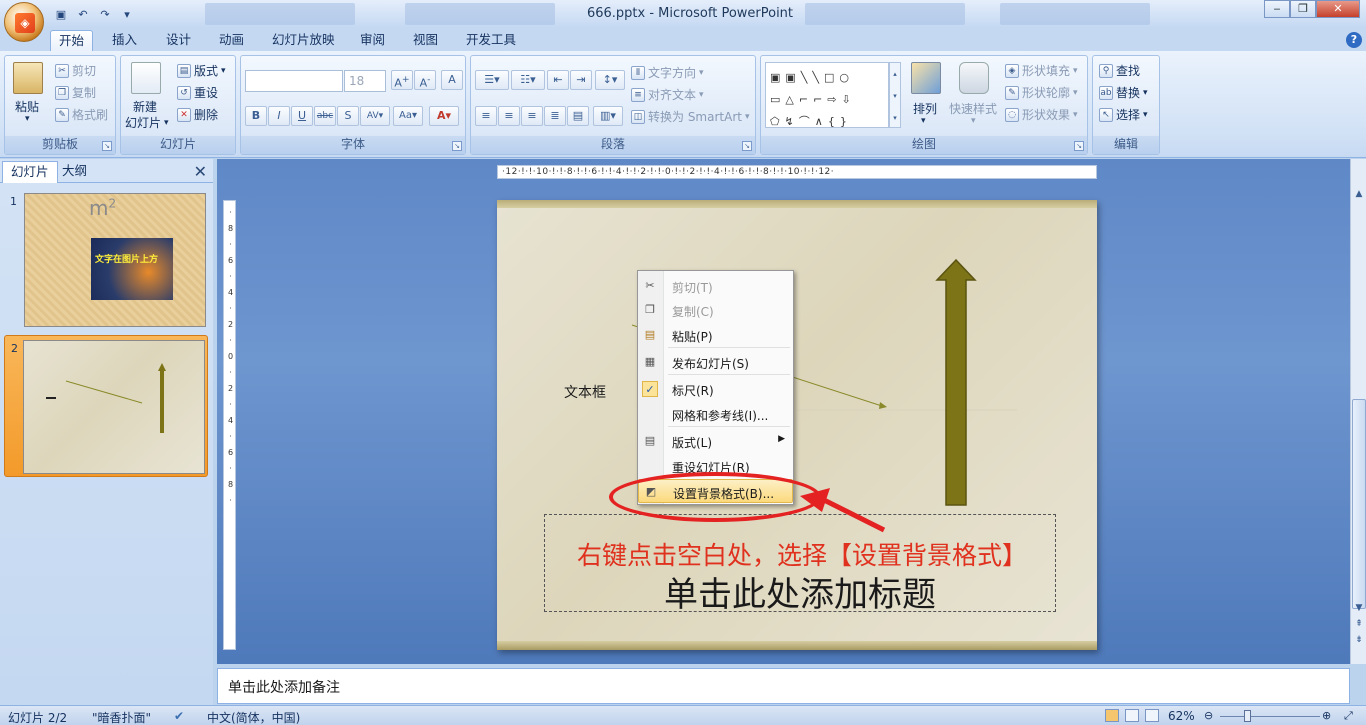 This screenshot has width=1366, height=725. I want to click on spellcheck-icon: ✔, so click(179, 716).